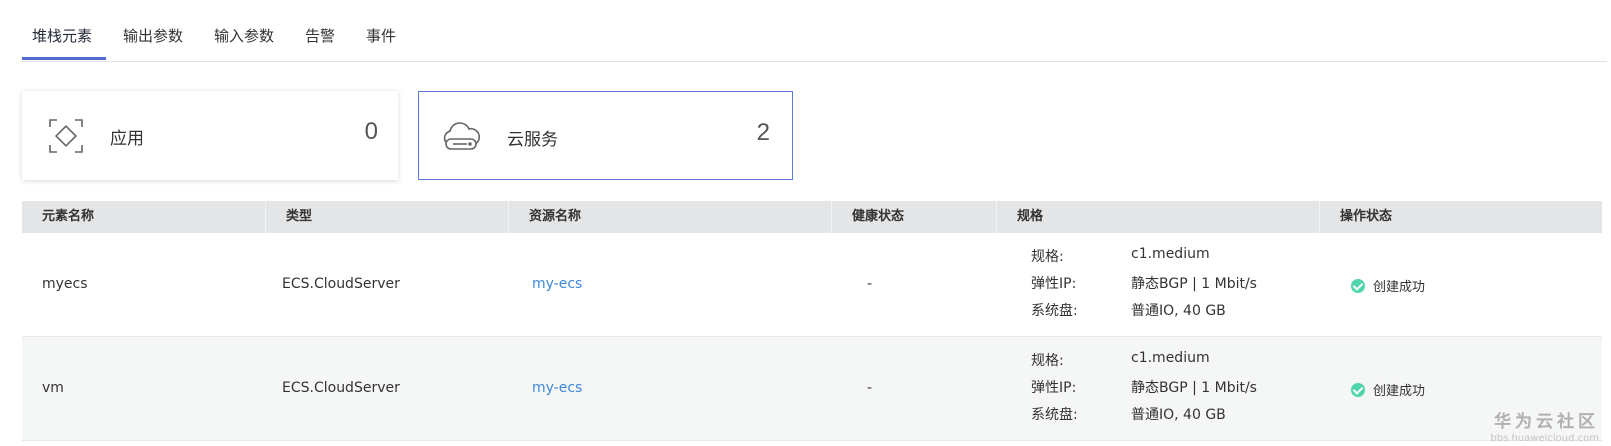  I want to click on application-card: 应用 0, so click(210, 135).